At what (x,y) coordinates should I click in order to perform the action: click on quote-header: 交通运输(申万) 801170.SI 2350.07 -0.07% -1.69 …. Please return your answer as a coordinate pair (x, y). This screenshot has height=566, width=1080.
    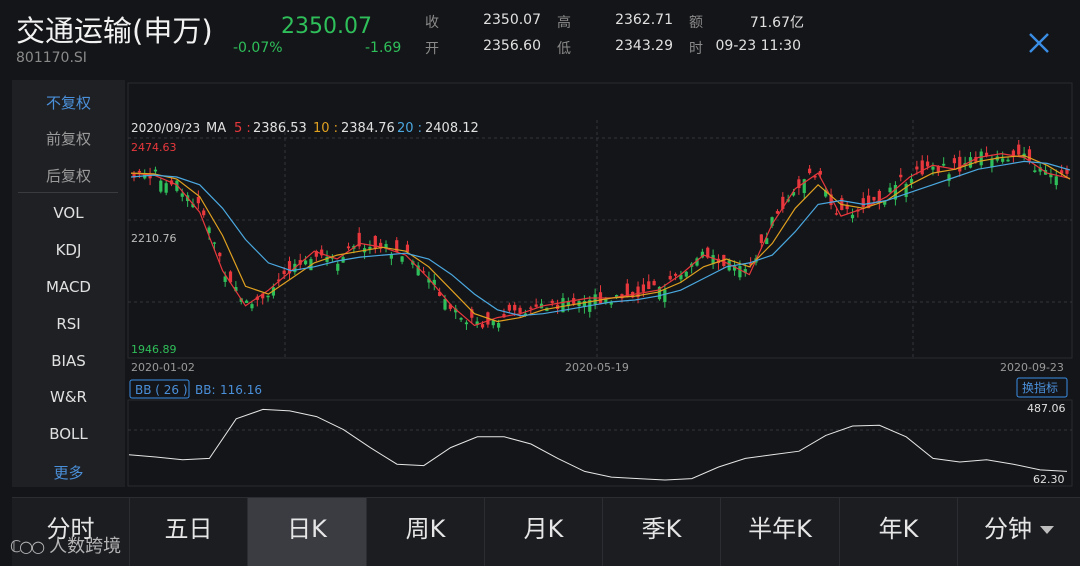
    Looking at the image, I should click on (540, 40).